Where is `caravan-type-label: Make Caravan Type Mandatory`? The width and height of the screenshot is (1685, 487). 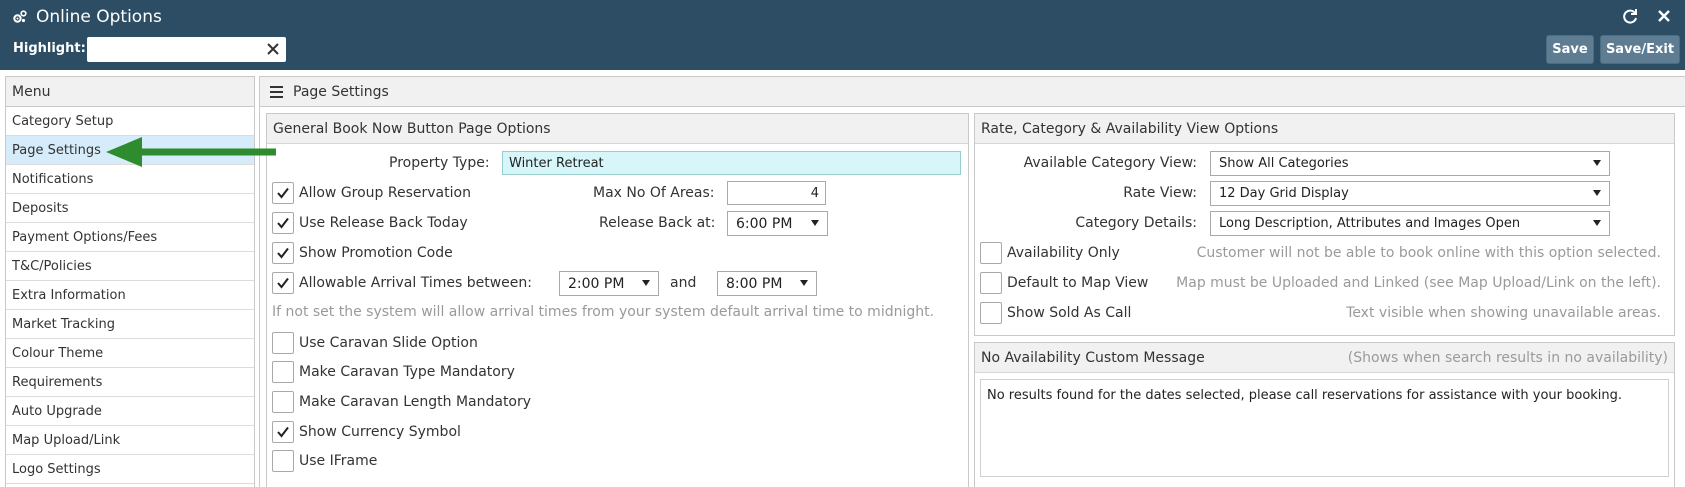
caravan-type-label: Make Caravan Type Mandatory is located at coordinates (407, 372).